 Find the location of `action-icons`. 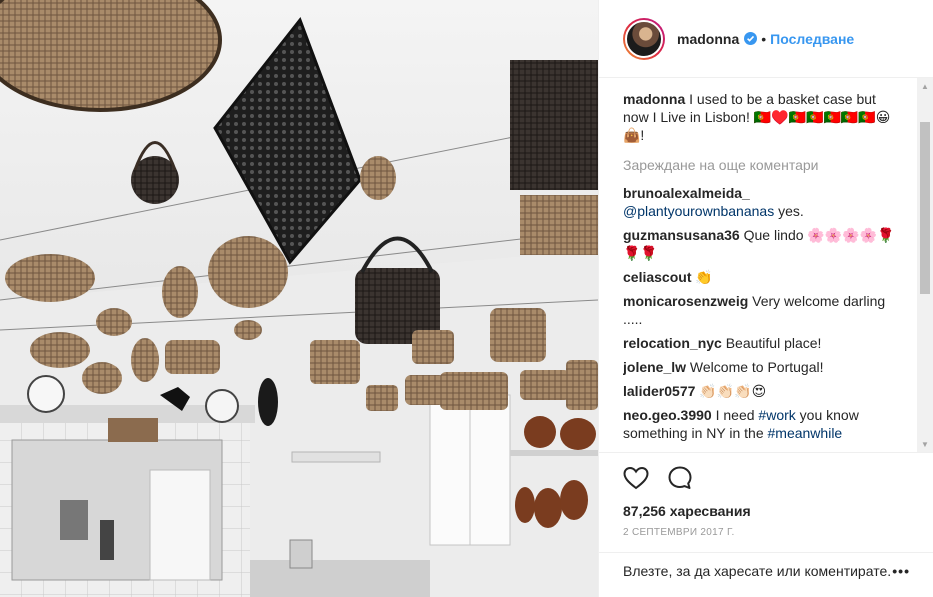

action-icons is located at coordinates (766, 478).